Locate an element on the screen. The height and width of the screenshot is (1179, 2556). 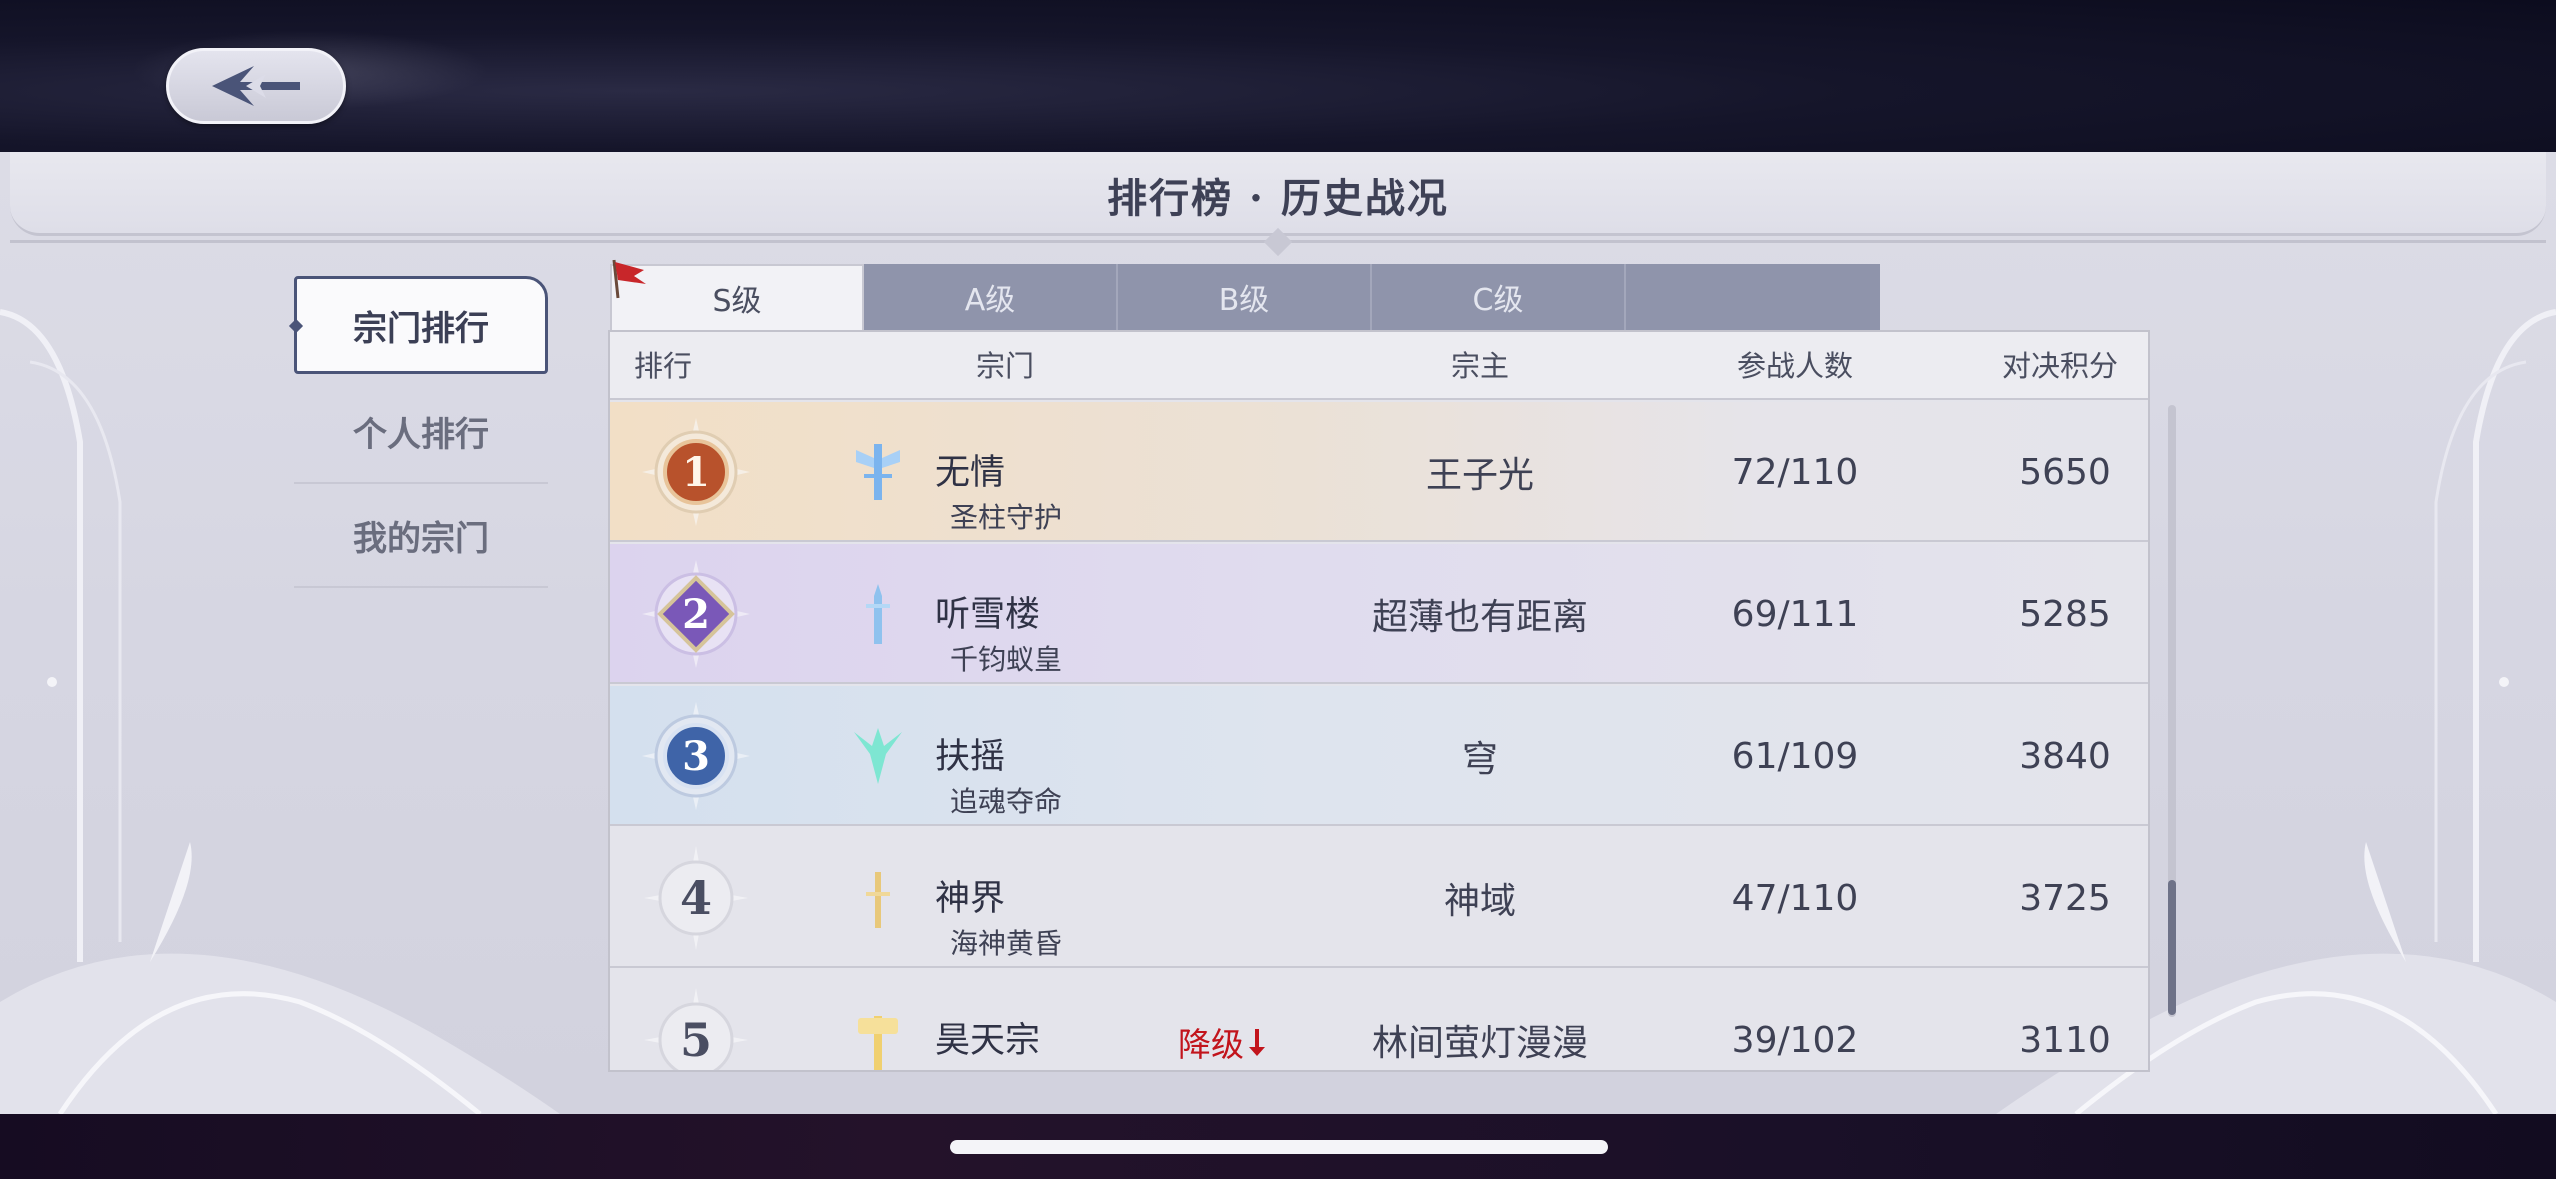
leader-name: 超薄也有距离 is located at coordinates (1479, 617).